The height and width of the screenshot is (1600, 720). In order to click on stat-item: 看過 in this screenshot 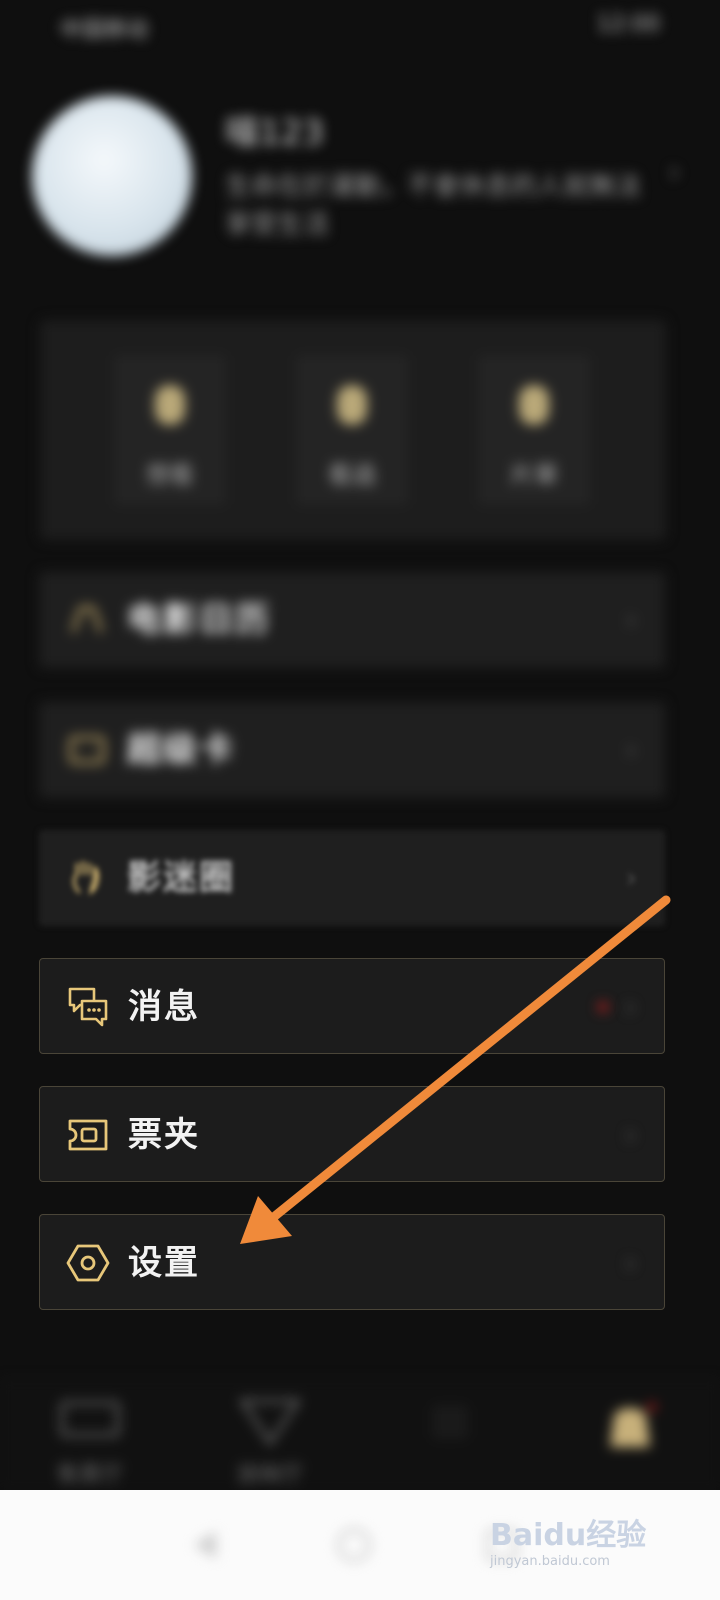, I will do `click(352, 430)`.